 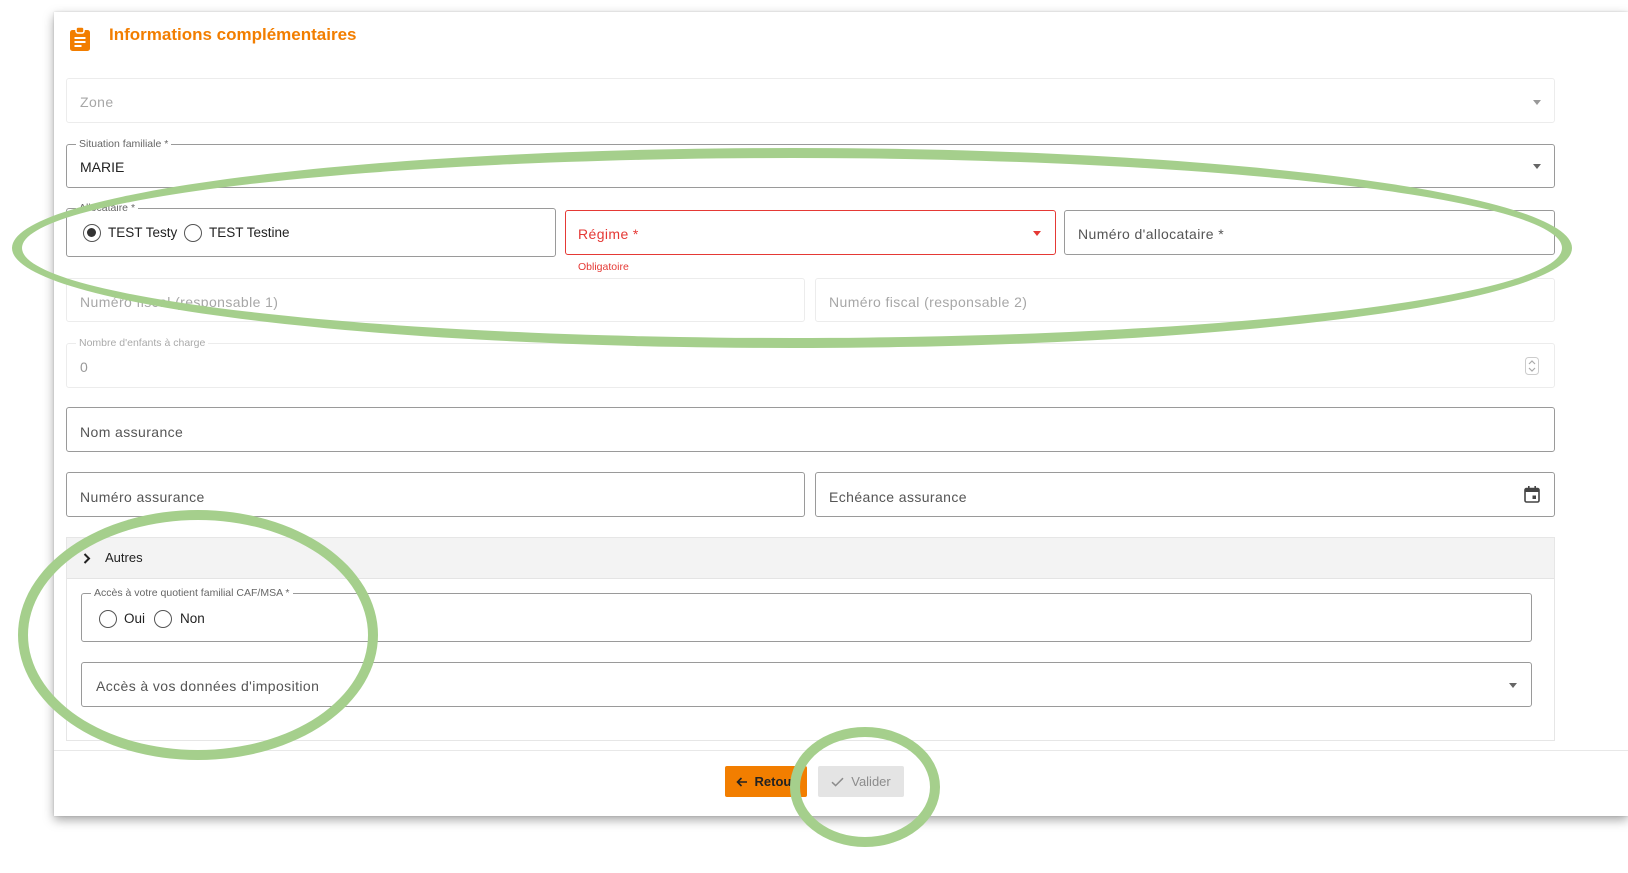 I want to click on nom-assurance-label: Nom assurance, so click(x=132, y=432).